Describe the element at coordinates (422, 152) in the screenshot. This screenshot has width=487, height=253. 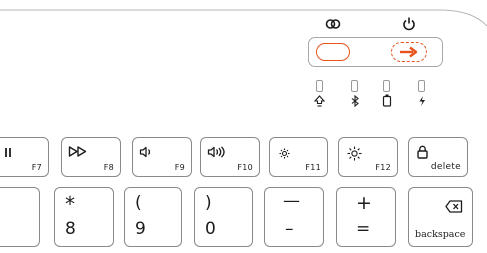
I see `lock-icon` at that location.